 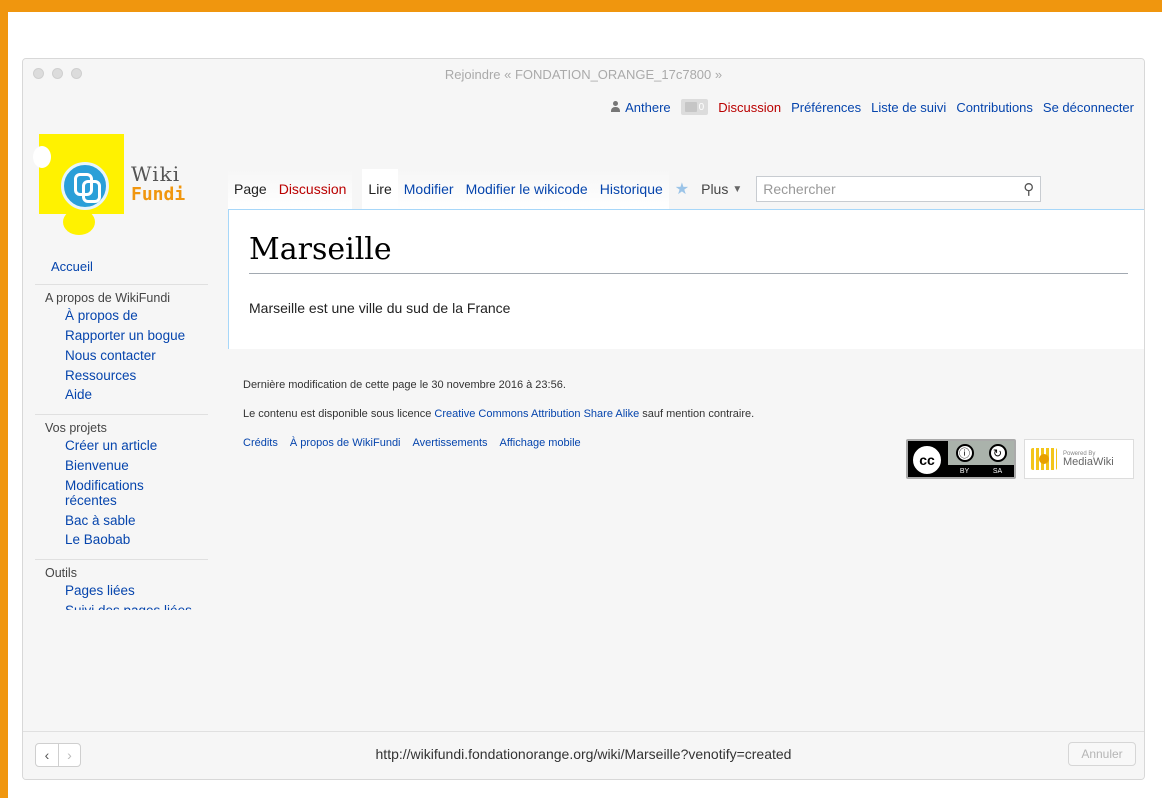 I want to click on more-menu: Plus ▼, so click(x=721, y=189).